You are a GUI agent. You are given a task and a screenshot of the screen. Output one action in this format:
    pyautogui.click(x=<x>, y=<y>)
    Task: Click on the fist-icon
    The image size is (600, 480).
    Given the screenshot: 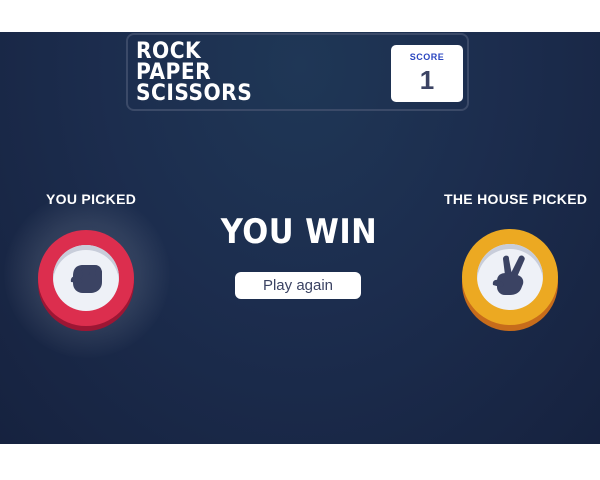 What is the action you would take?
    pyautogui.click(x=86, y=279)
    